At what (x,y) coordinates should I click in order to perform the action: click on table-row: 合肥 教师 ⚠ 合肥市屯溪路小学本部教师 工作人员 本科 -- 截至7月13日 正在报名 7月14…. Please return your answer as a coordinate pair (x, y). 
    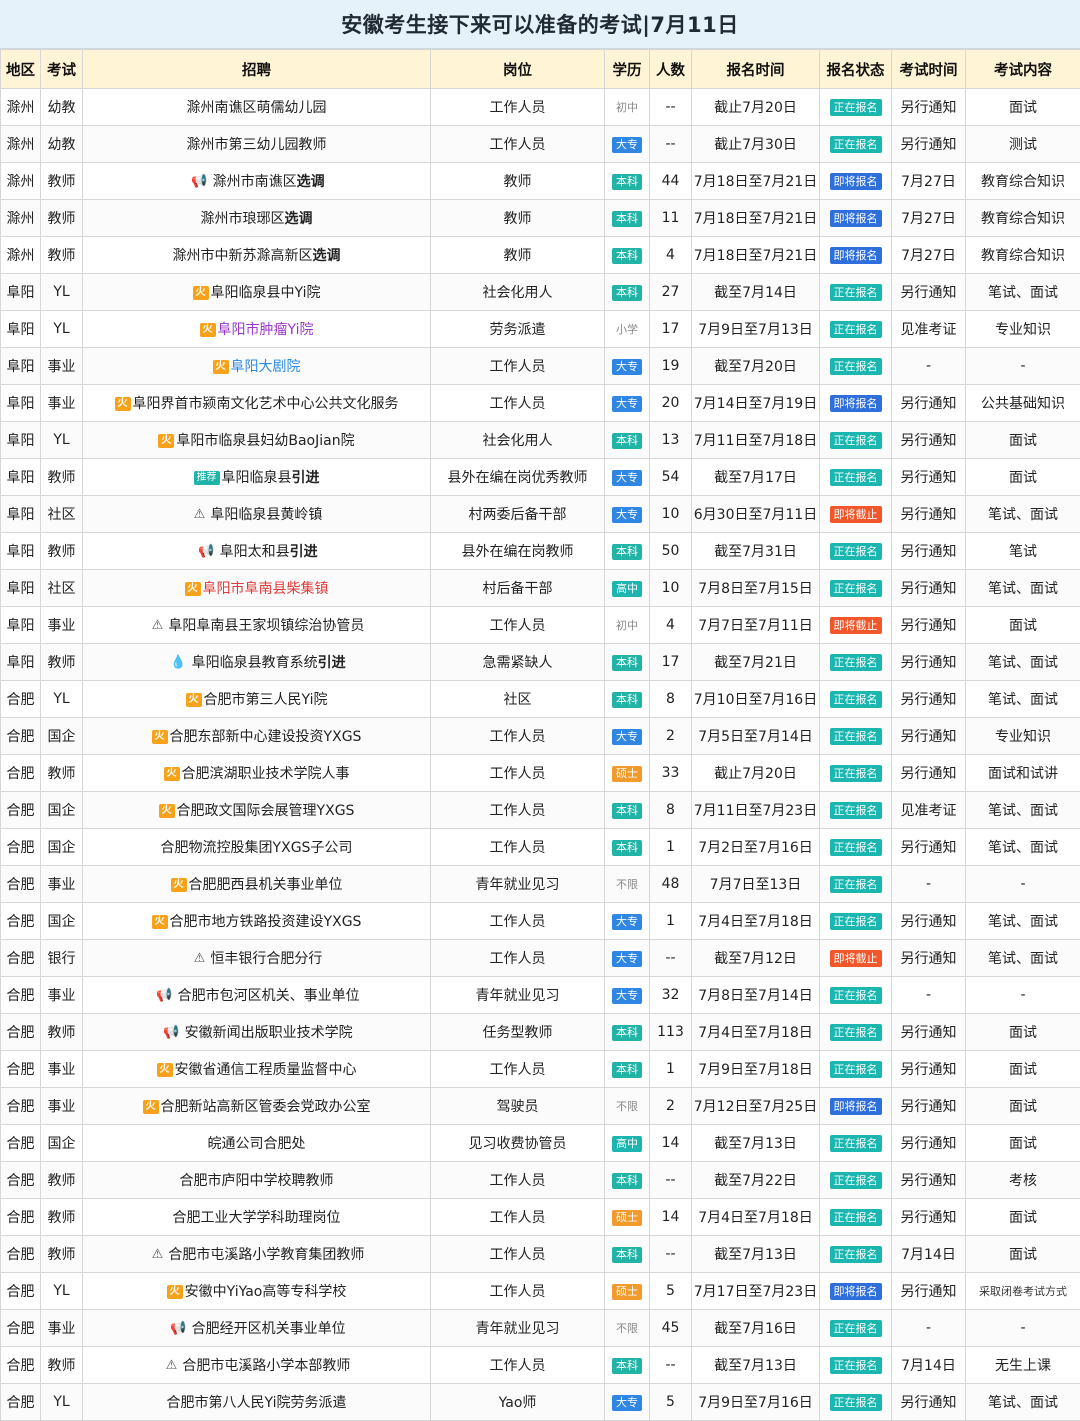
    Looking at the image, I should click on (540, 1365).